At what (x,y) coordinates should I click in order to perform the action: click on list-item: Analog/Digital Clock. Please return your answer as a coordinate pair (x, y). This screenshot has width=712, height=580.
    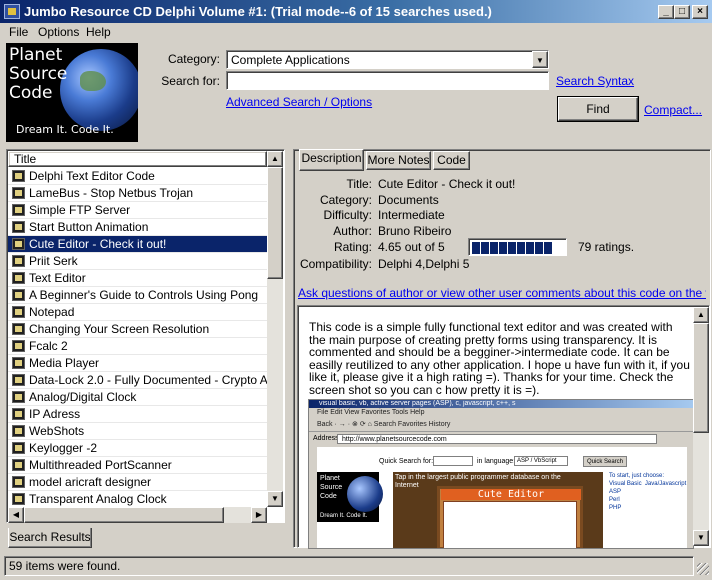
    Looking at the image, I should click on (137, 397).